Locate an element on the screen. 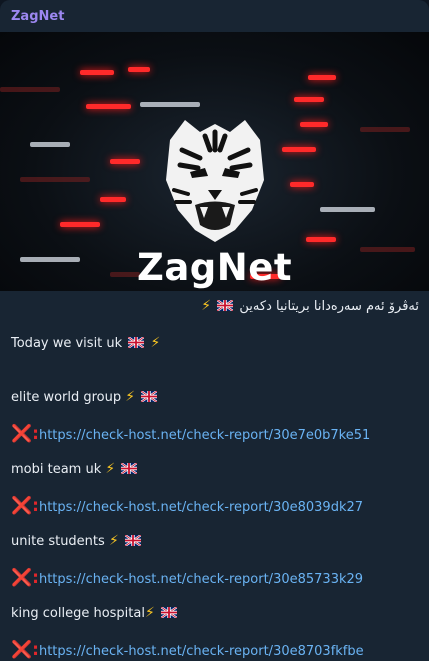  intro-line: Today we visit uk ⚡ is located at coordinates (85, 343).